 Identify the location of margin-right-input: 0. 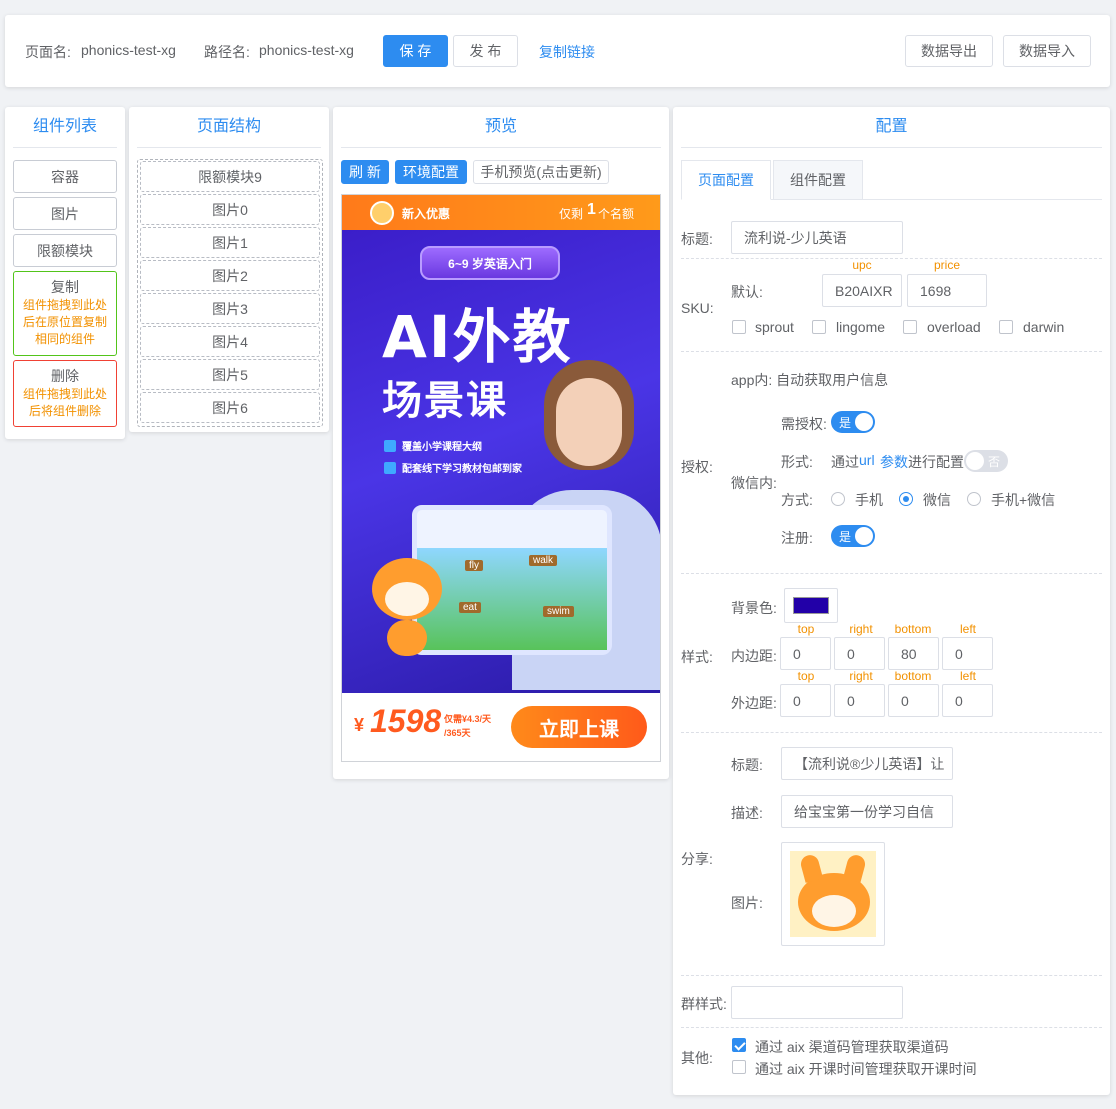
(859, 700).